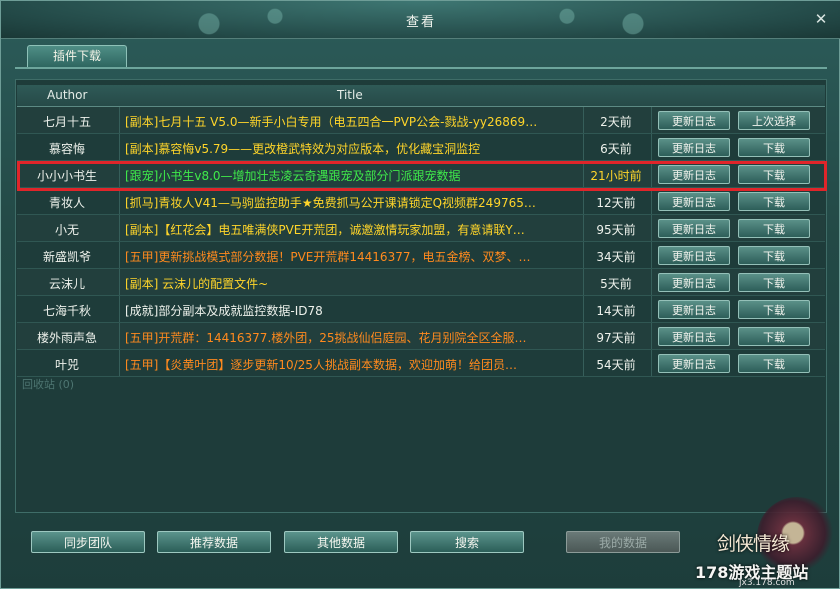 This screenshot has width=840, height=589. I want to click on row-title: [副本] 云沫儿的配置文件~, so click(197, 284).